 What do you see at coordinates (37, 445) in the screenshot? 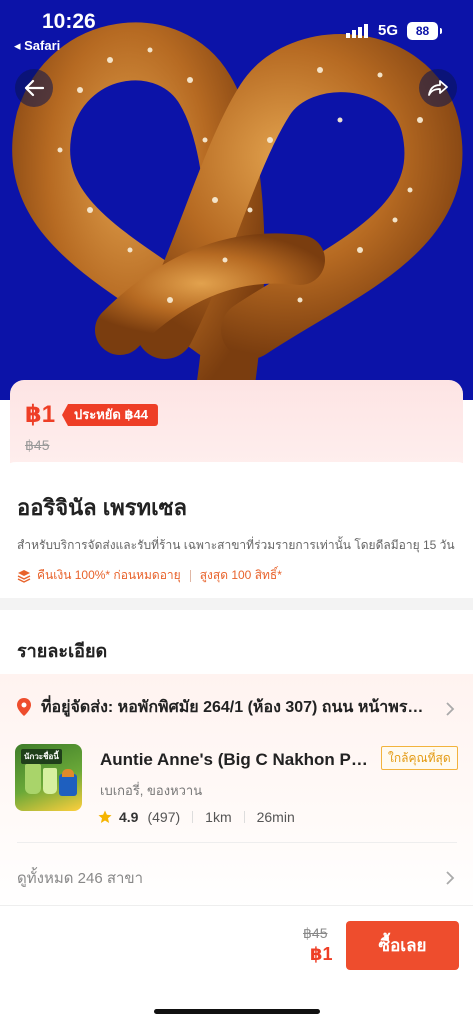
I see `original-price: ฿45` at bounding box center [37, 445].